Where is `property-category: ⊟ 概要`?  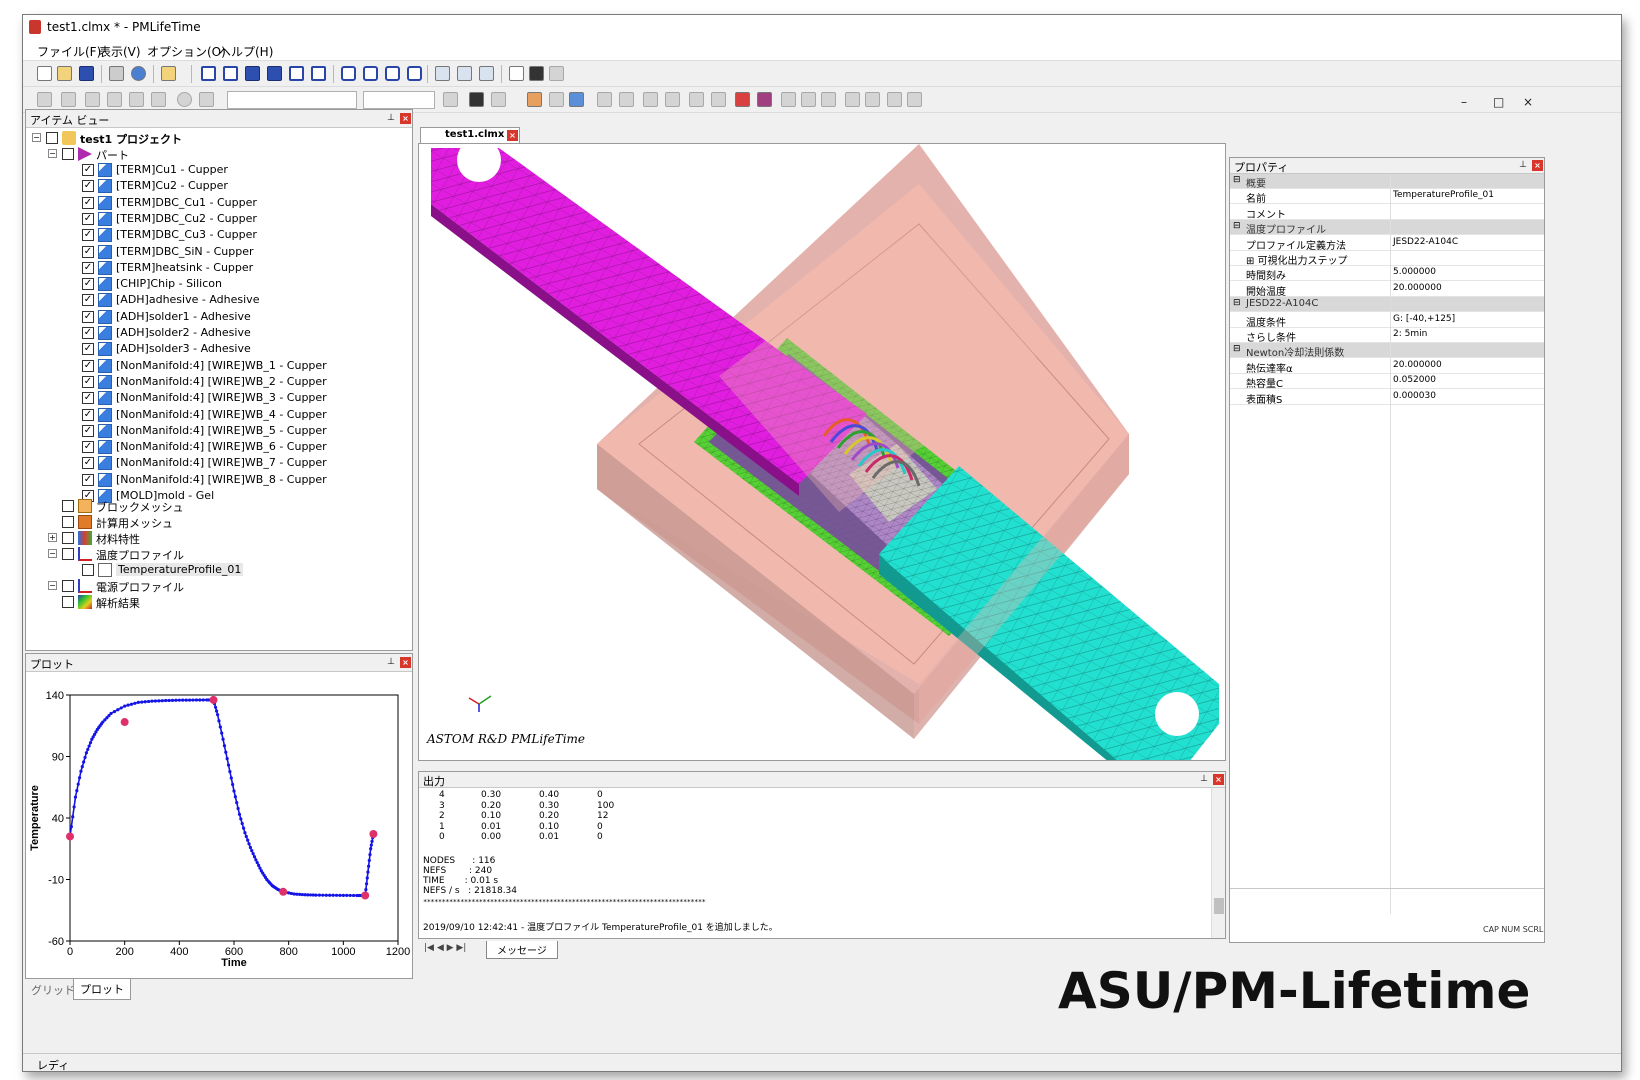
property-category: ⊟ 概要 is located at coordinates (1387, 182).